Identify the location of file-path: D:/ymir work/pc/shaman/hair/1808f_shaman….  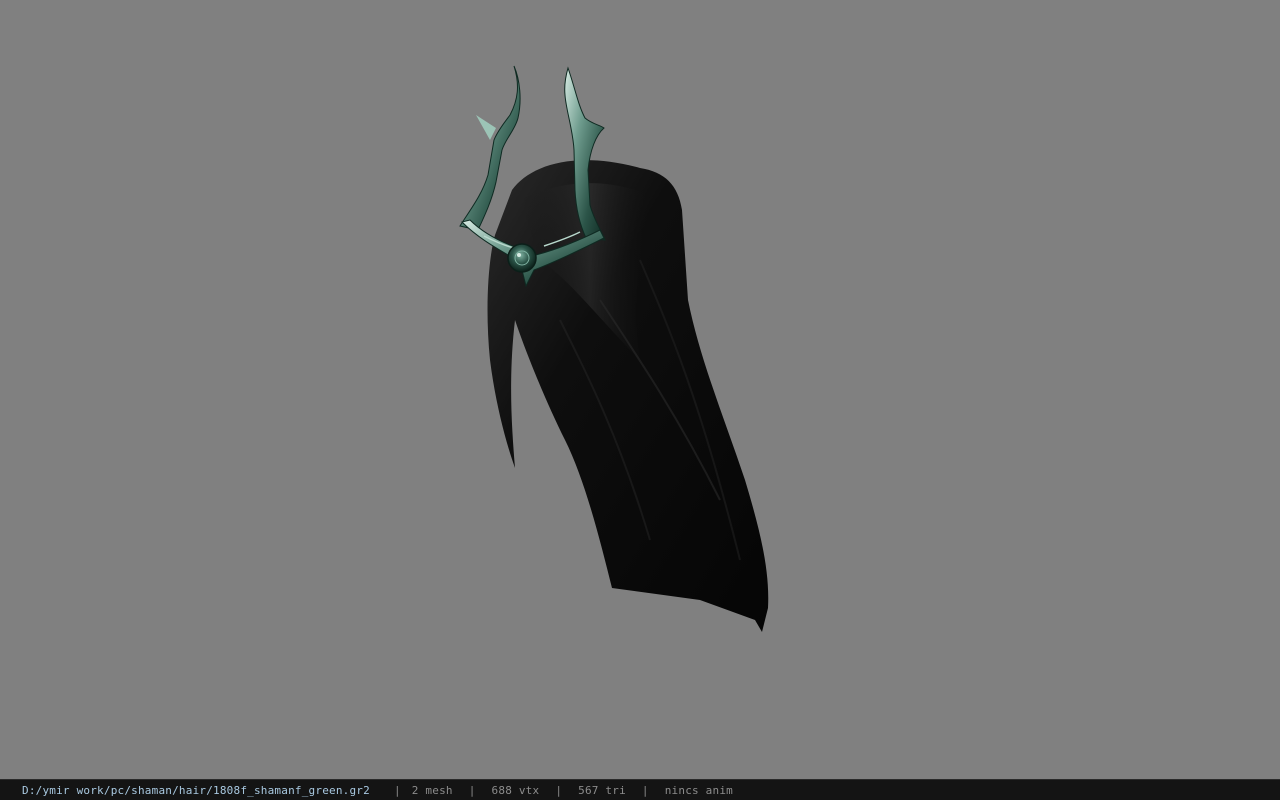
(196, 790).